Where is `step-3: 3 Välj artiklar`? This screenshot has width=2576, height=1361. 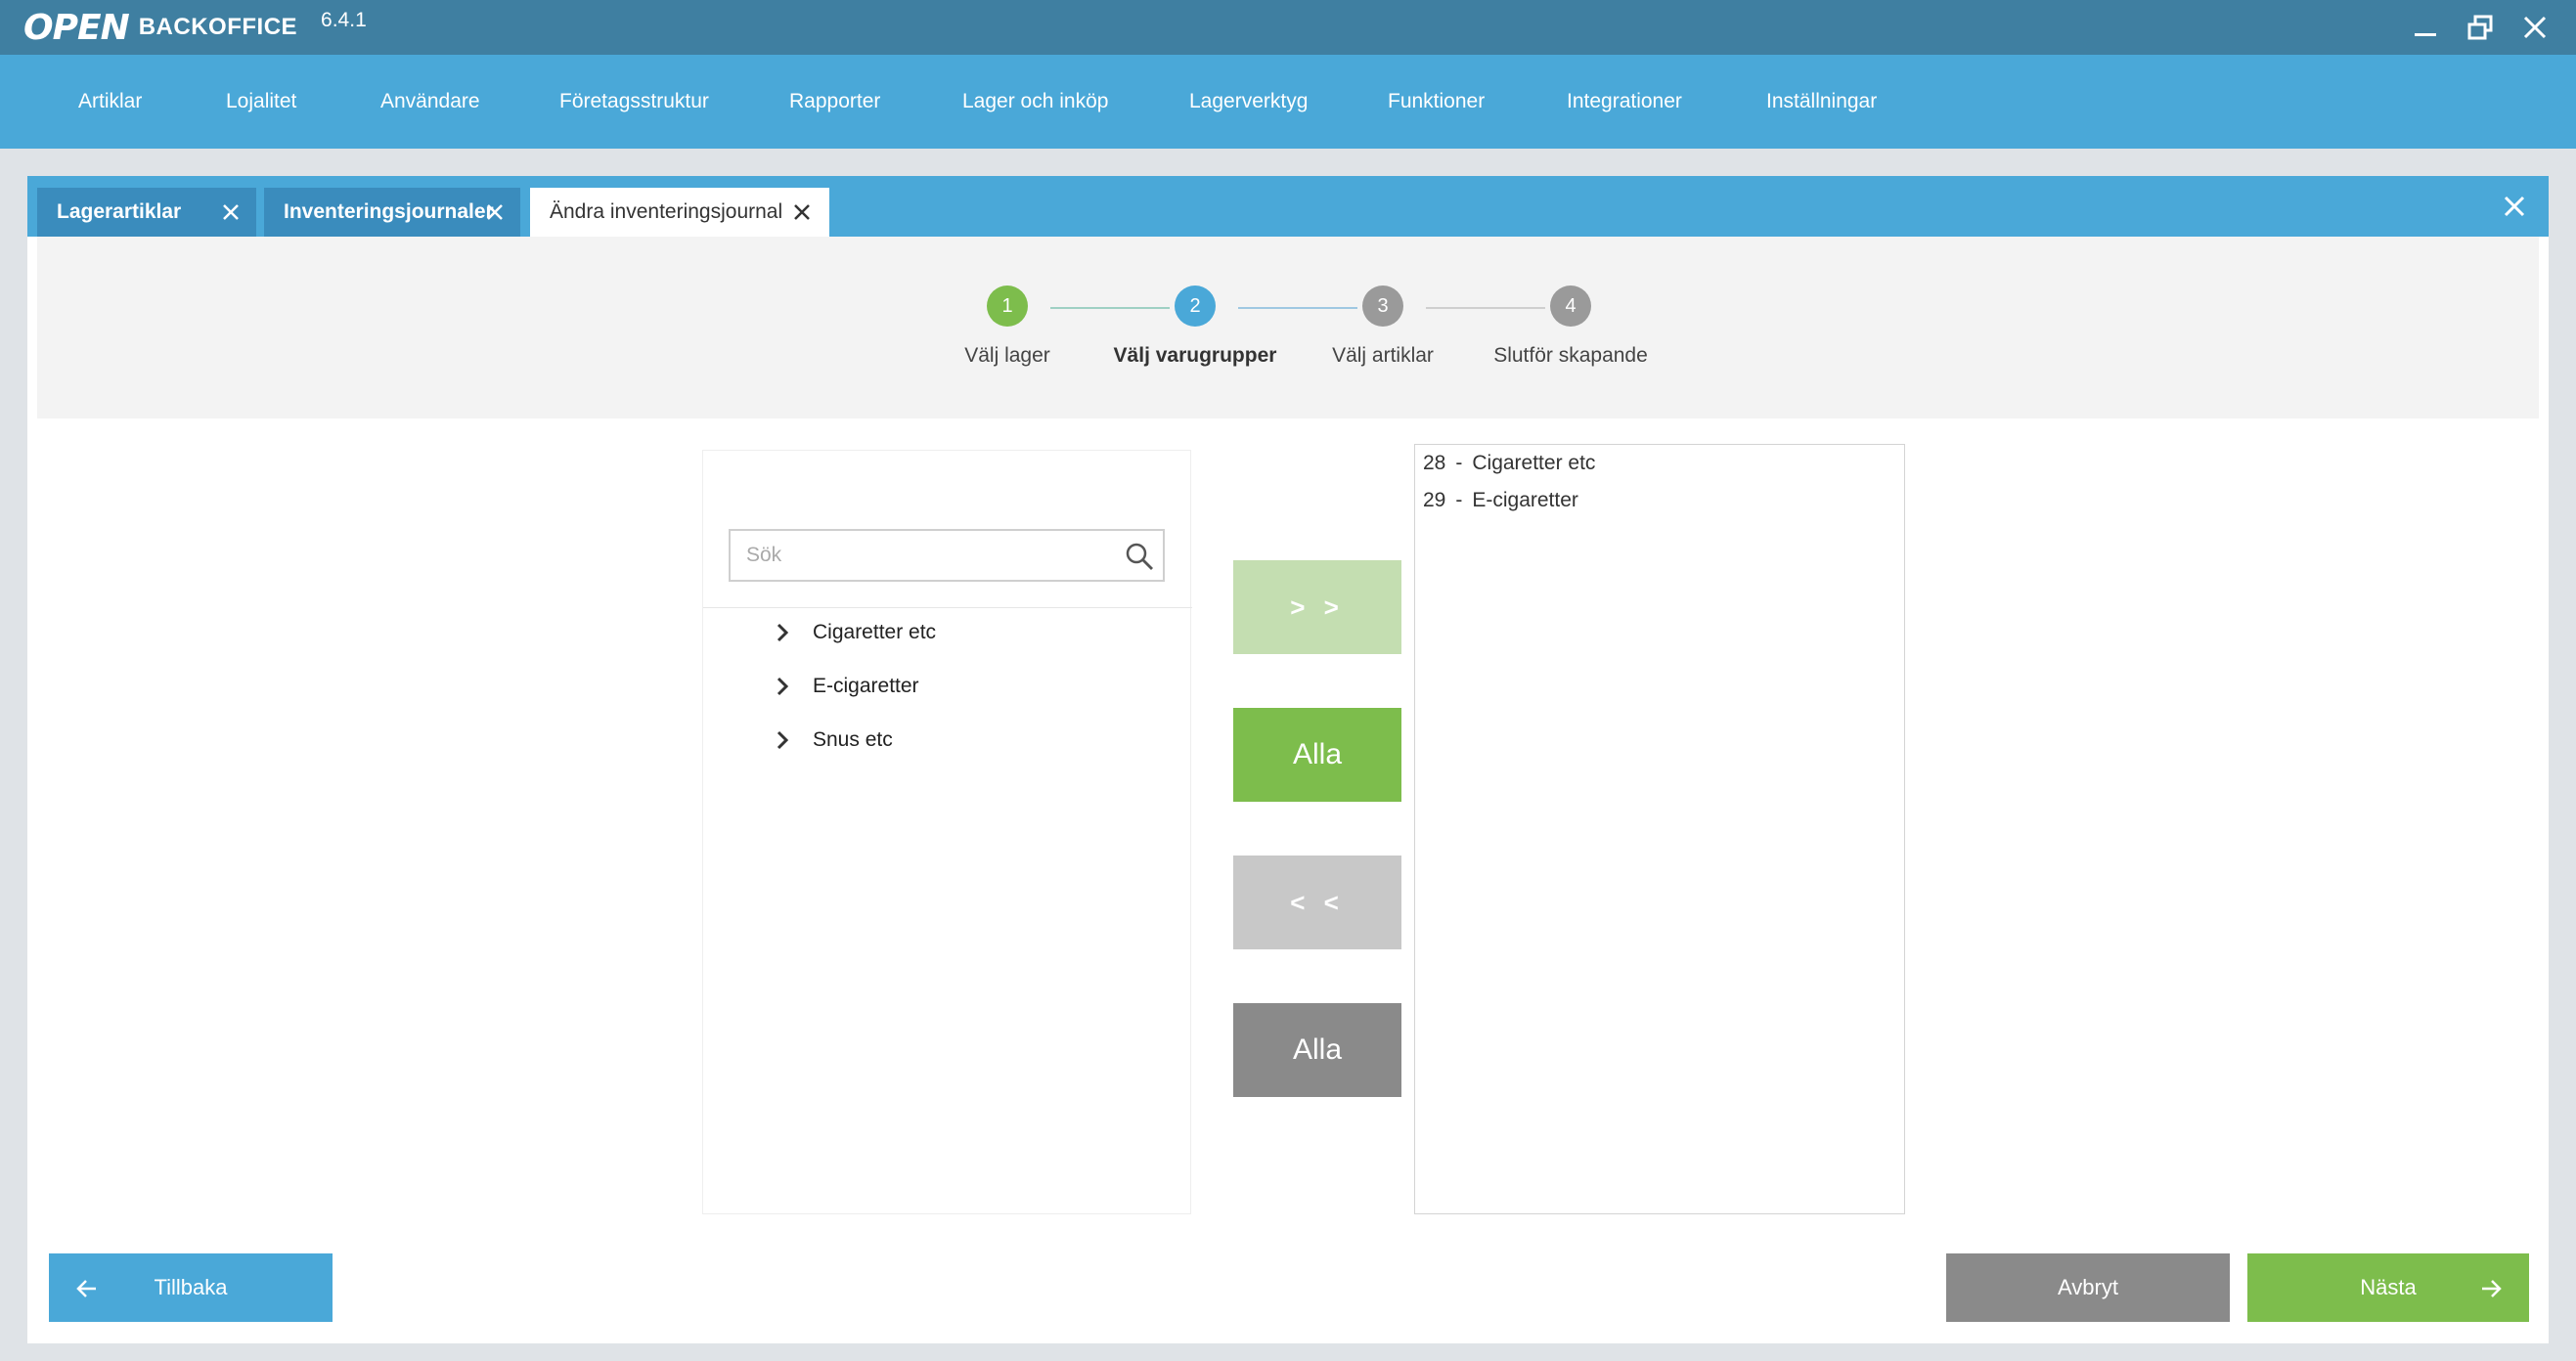
step-3: 3 Välj artiklar is located at coordinates (1383, 326).